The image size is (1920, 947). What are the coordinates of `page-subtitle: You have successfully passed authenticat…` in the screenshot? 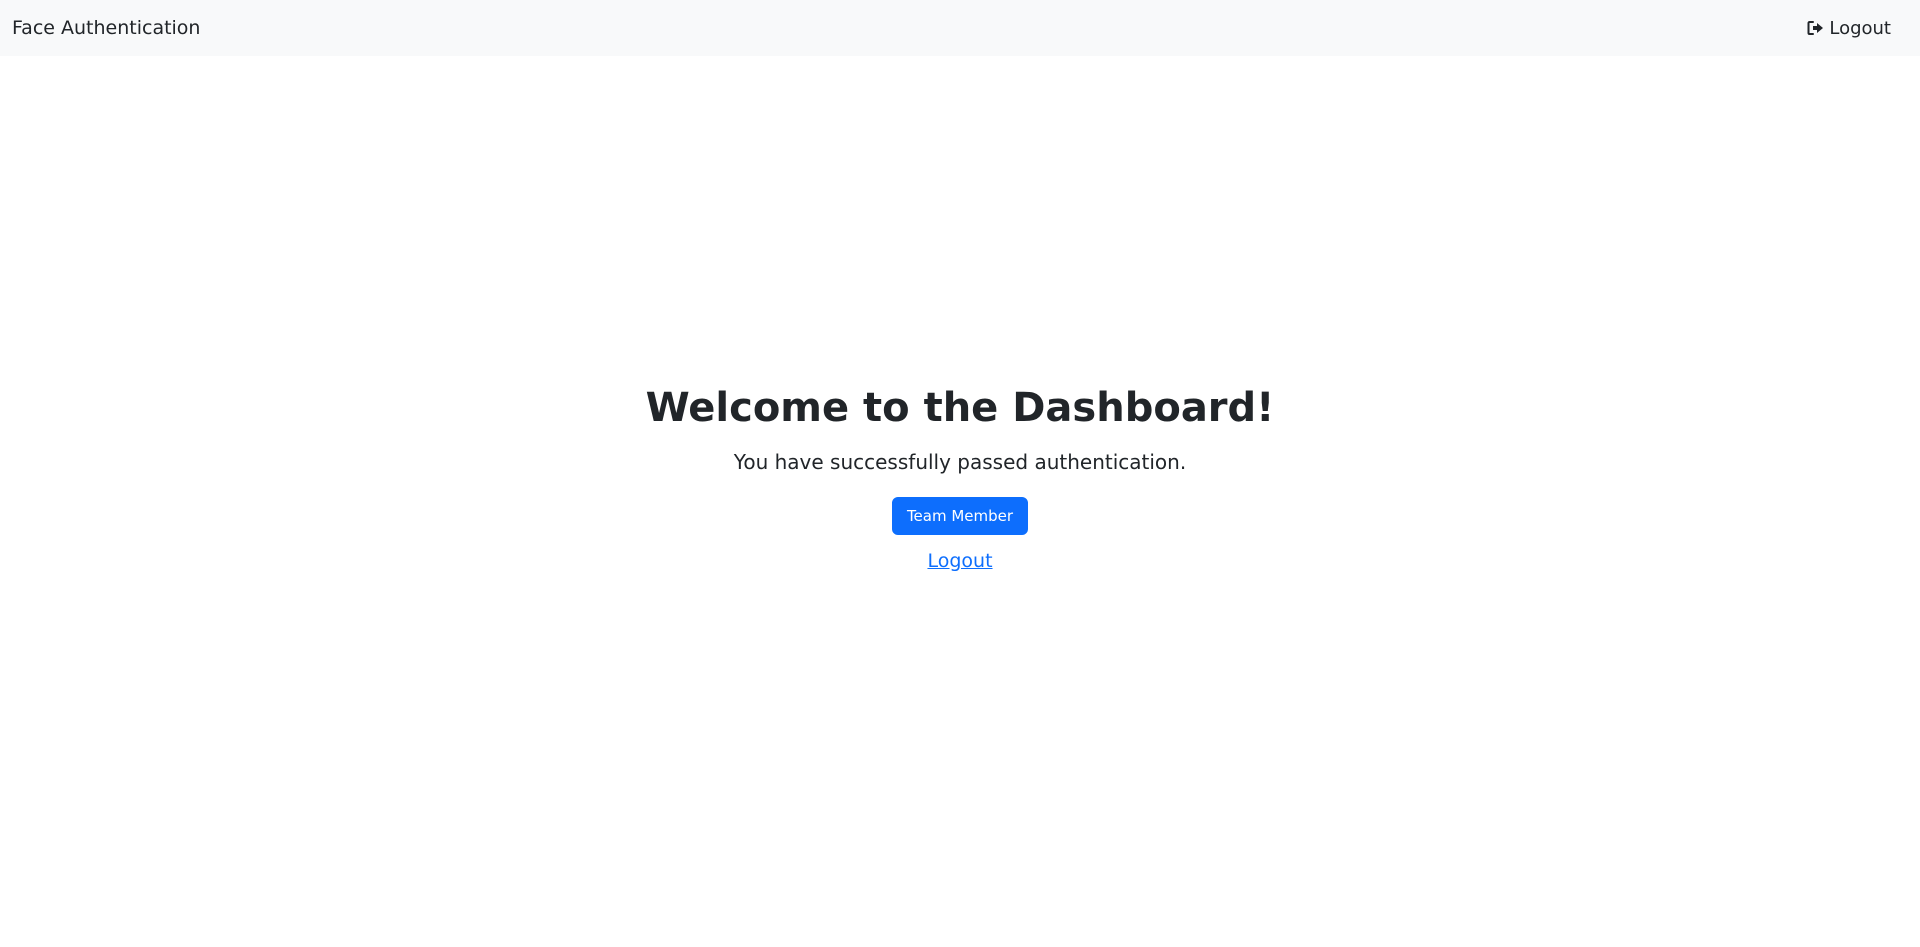 It's located at (960, 462).